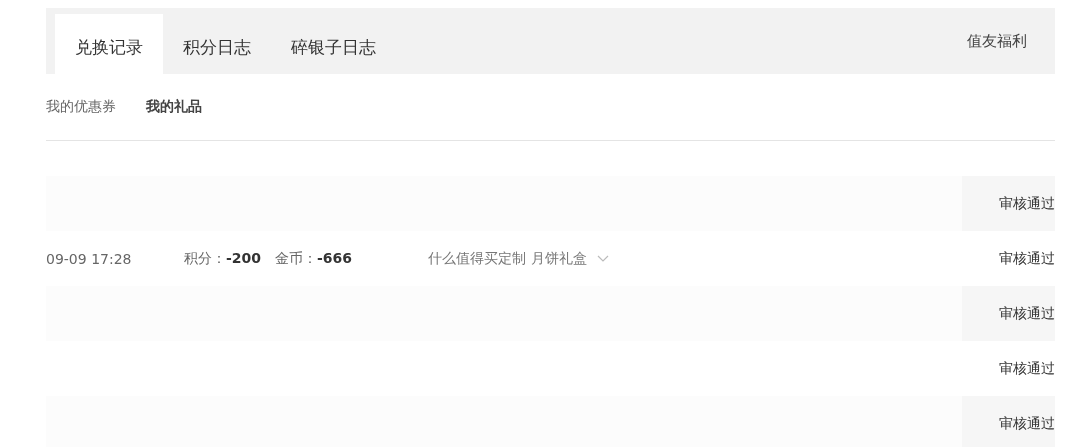 This screenshot has width=1080, height=447. Describe the element at coordinates (81, 107) in the screenshot. I see `subtab: 我的优惠券` at that location.